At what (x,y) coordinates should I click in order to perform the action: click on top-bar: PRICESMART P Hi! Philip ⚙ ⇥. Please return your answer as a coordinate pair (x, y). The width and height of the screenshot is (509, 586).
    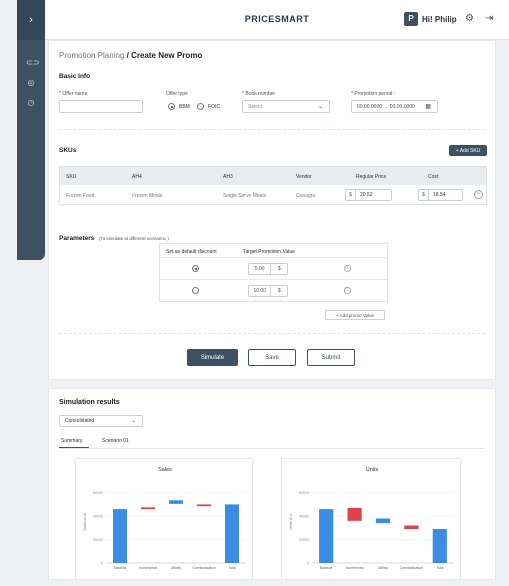
    Looking at the image, I should click on (277, 20).